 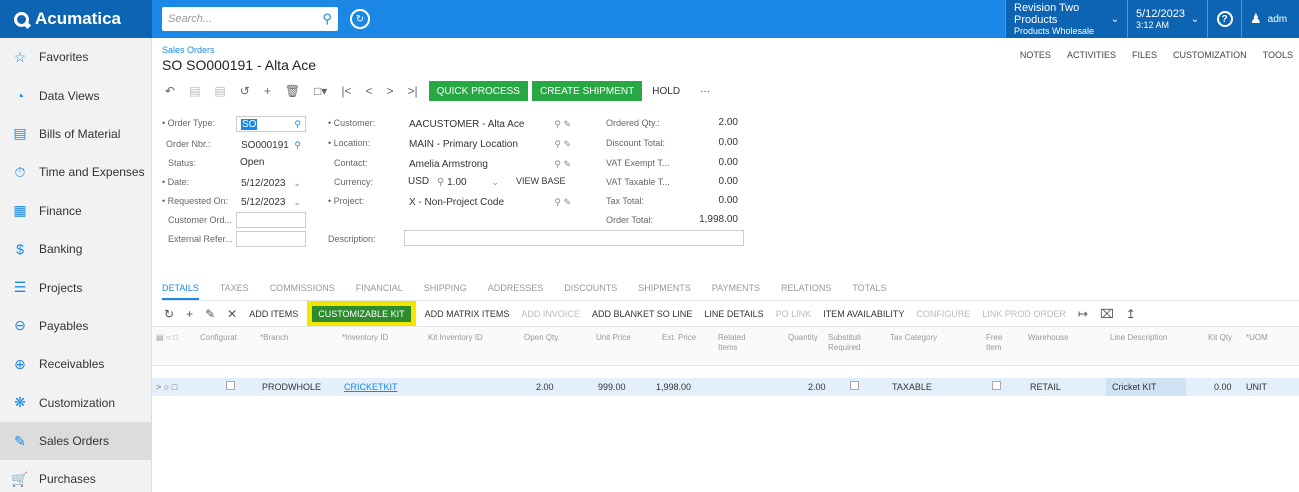 I want to click on cell-ext-price: 1,998.00, so click(x=673, y=387).